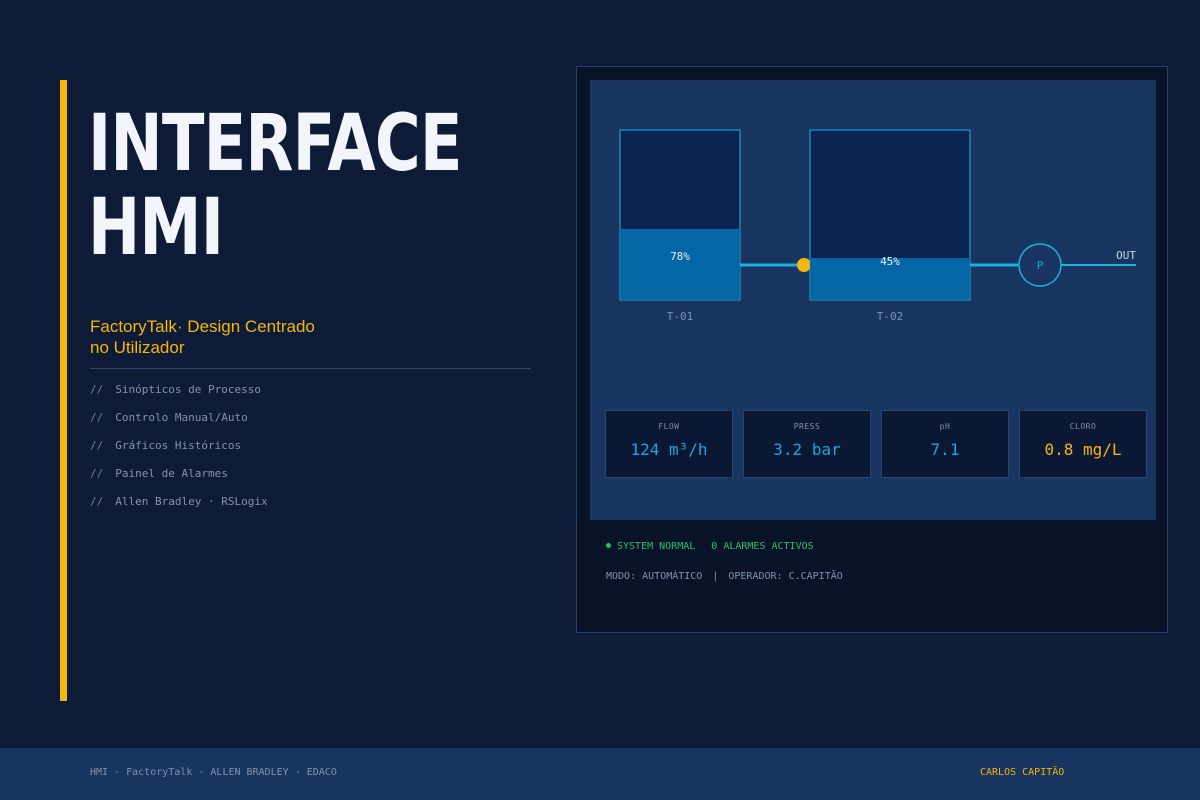 The height and width of the screenshot is (800, 1200). I want to click on kpi-value: 3.2 bar, so click(807, 449).